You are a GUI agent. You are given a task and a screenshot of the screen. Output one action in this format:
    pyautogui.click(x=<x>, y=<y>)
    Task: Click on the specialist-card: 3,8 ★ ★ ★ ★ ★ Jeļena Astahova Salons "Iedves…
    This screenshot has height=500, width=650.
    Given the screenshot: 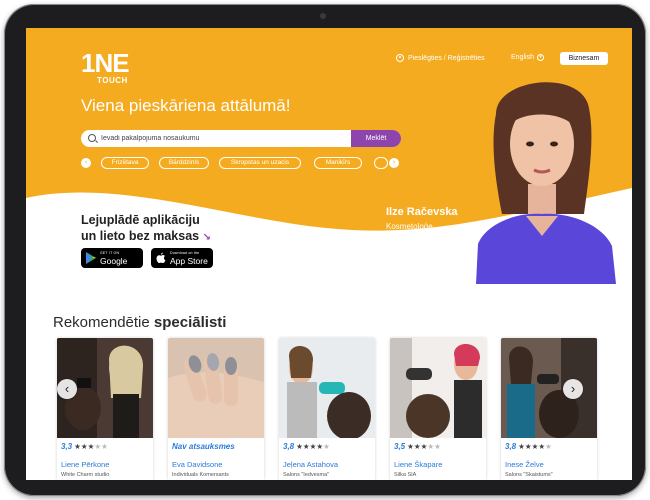 What is the action you would take?
    pyautogui.click(x=327, y=409)
    